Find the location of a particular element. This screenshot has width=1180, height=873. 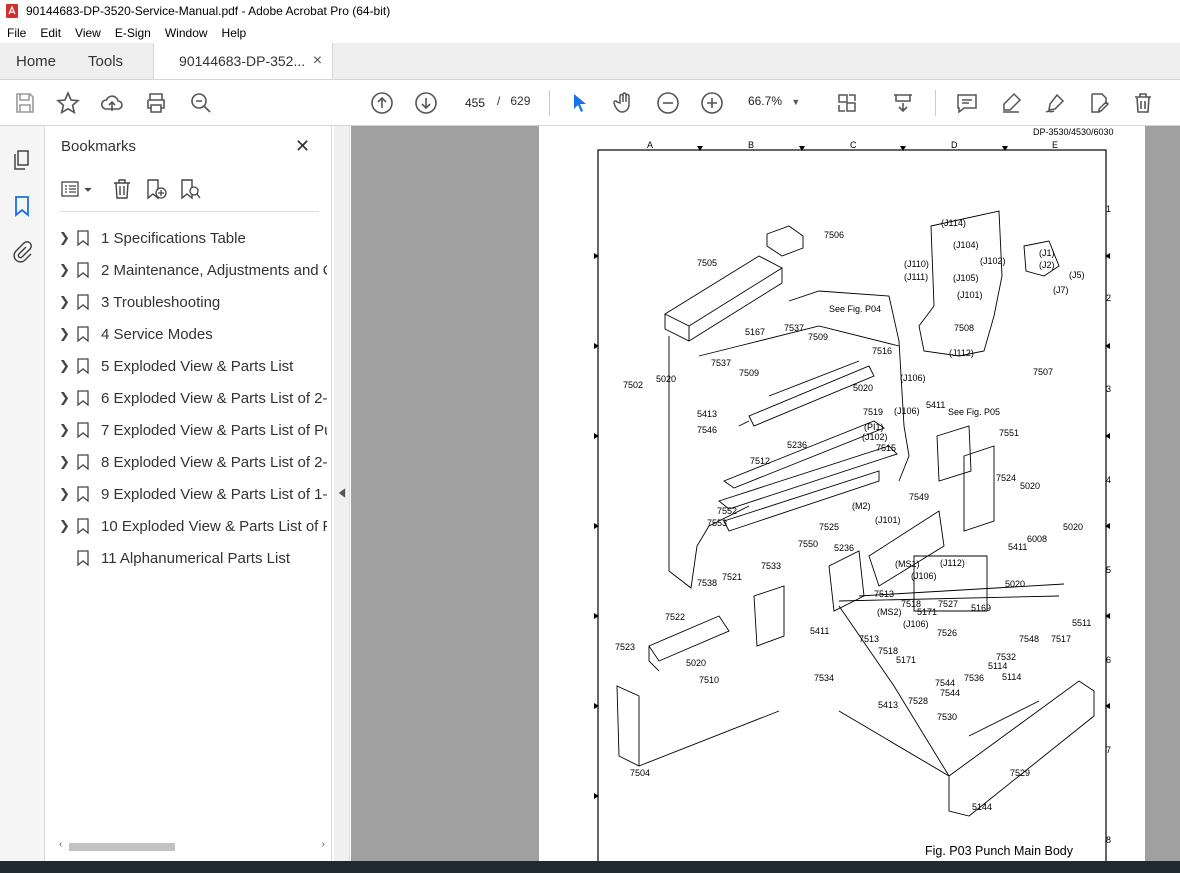

tab-home: Home is located at coordinates (36, 61).